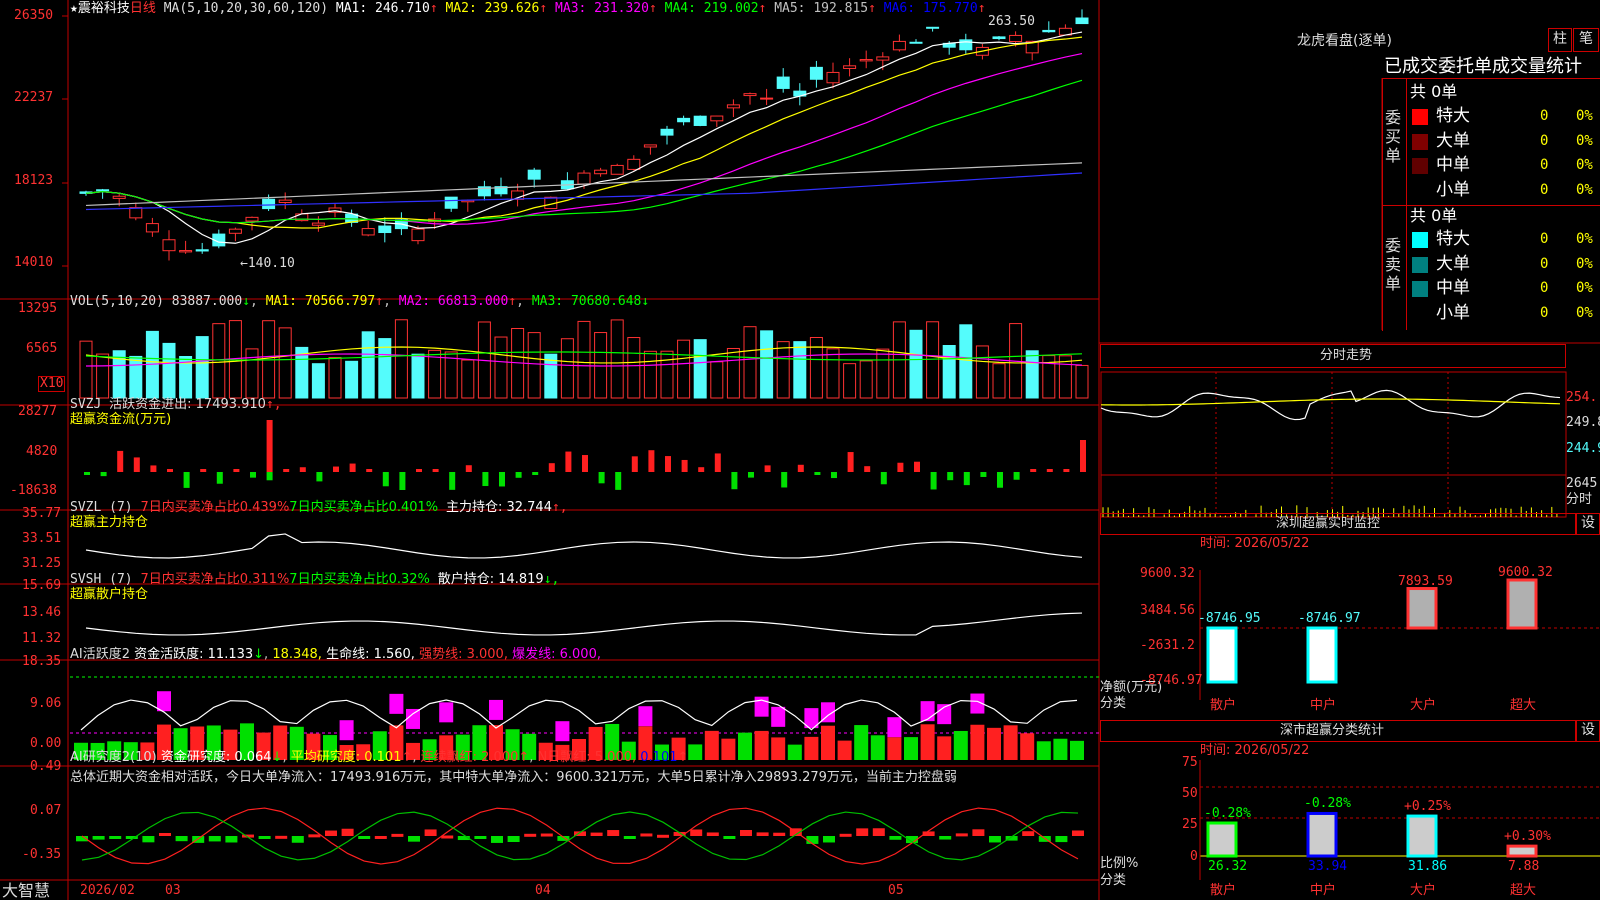  What do you see at coordinates (1420, 264) in the screenshot?
I see `sell-swatch` at bounding box center [1420, 264].